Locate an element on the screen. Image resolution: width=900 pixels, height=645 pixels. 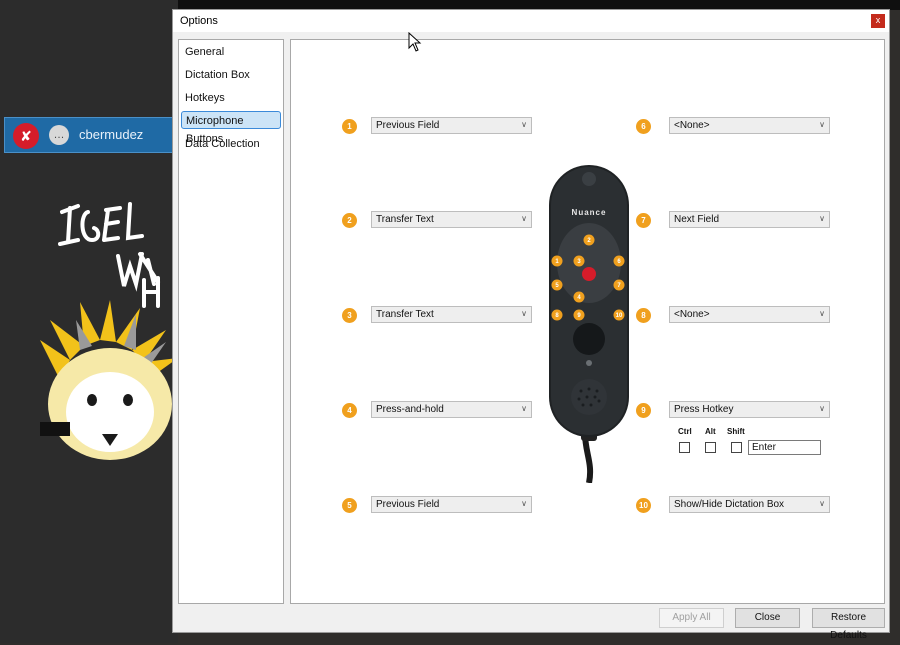
button-2-select: Transfer Text ∨ is located at coordinates (451, 219).